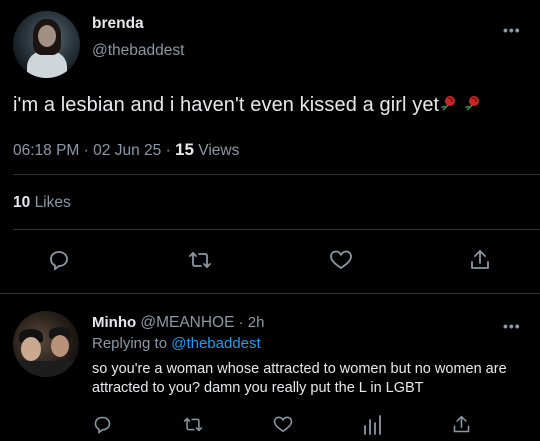 This screenshot has width=540, height=441. What do you see at coordinates (218, 150) in the screenshot?
I see `views-label: Views` at bounding box center [218, 150].